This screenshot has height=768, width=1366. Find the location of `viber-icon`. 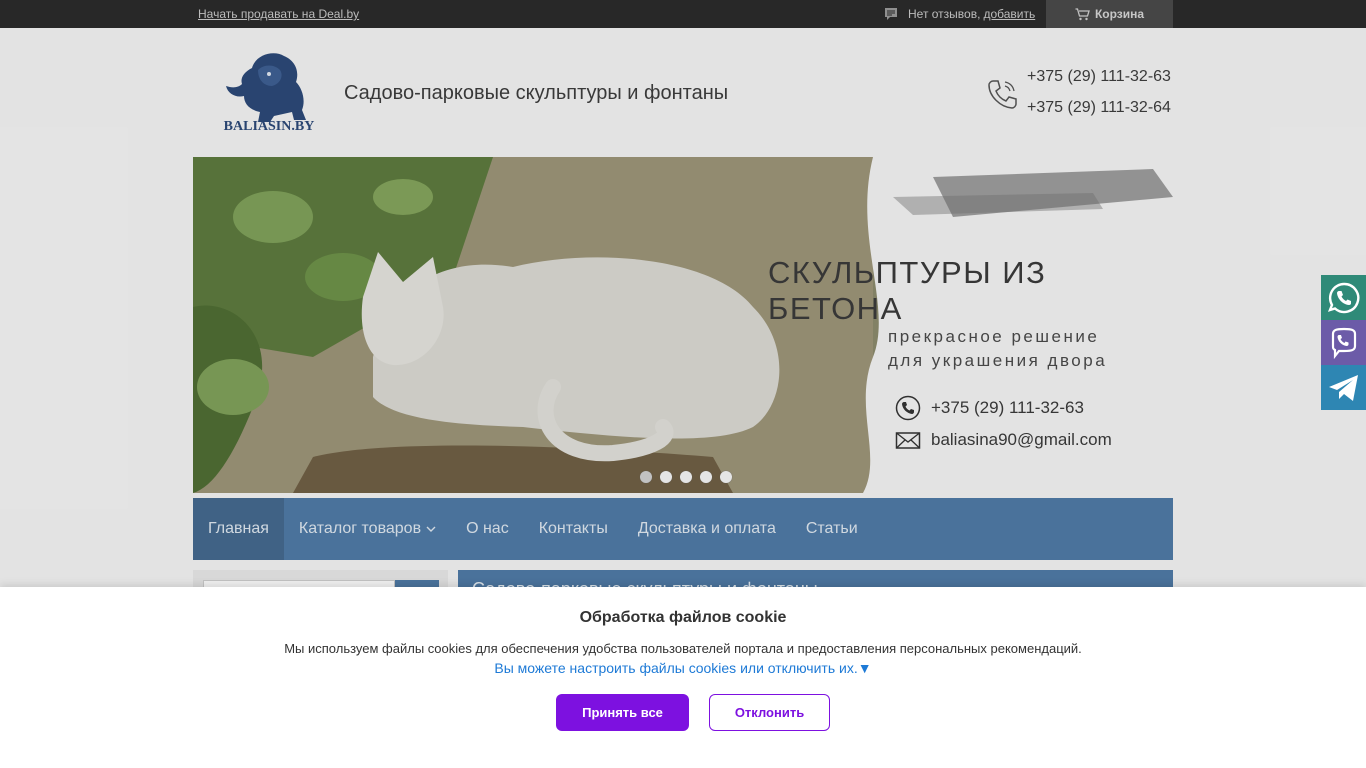

viber-icon is located at coordinates (1343, 343).